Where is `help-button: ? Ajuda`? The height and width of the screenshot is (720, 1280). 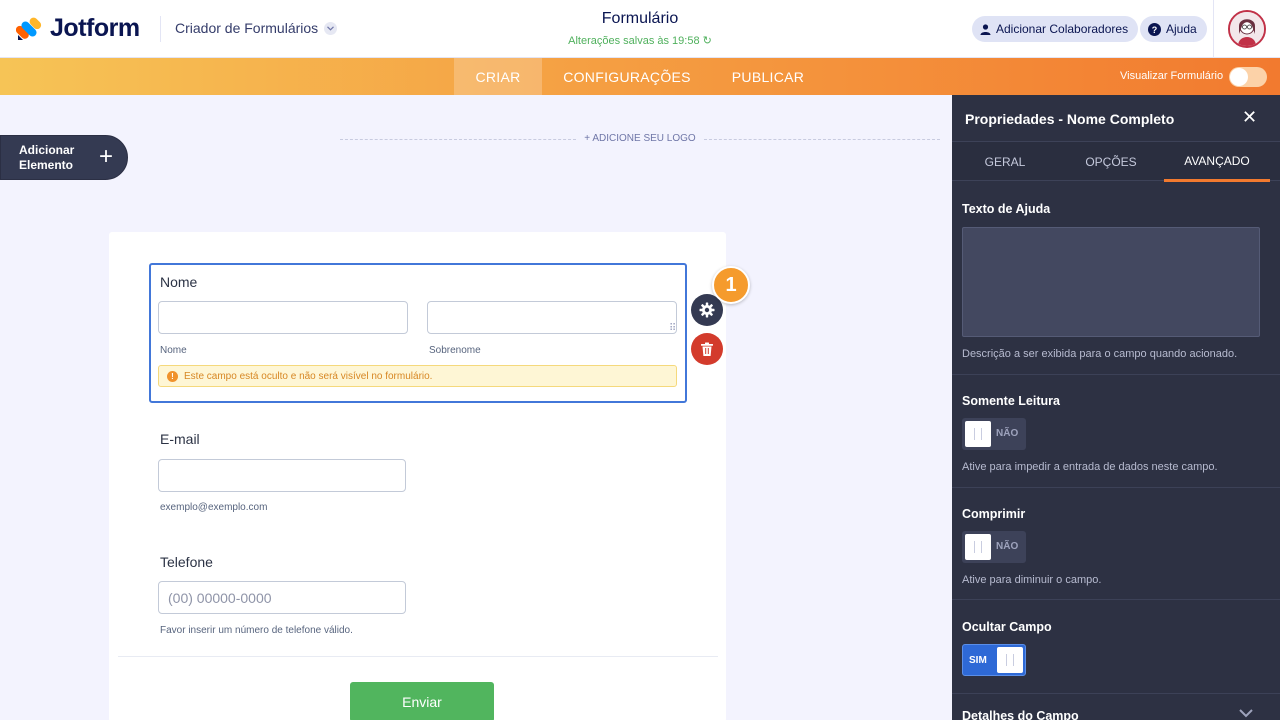
help-button: ? Ajuda is located at coordinates (1173, 29).